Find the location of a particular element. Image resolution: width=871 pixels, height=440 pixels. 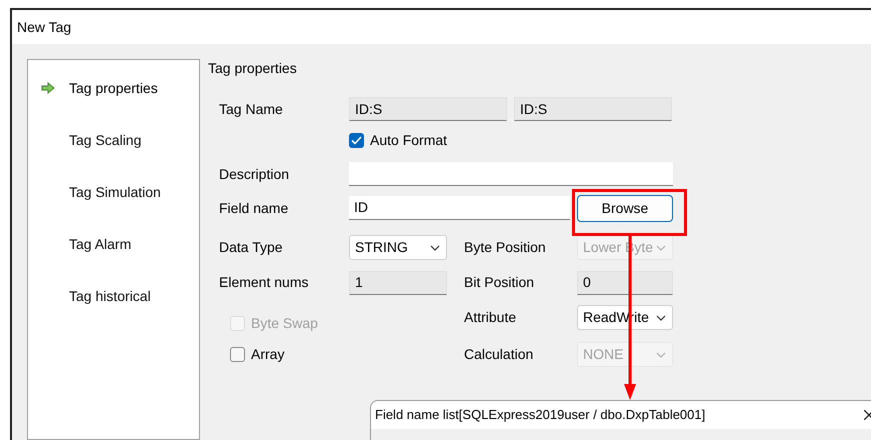

sidebar-item: Tag properties is located at coordinates (113, 88).